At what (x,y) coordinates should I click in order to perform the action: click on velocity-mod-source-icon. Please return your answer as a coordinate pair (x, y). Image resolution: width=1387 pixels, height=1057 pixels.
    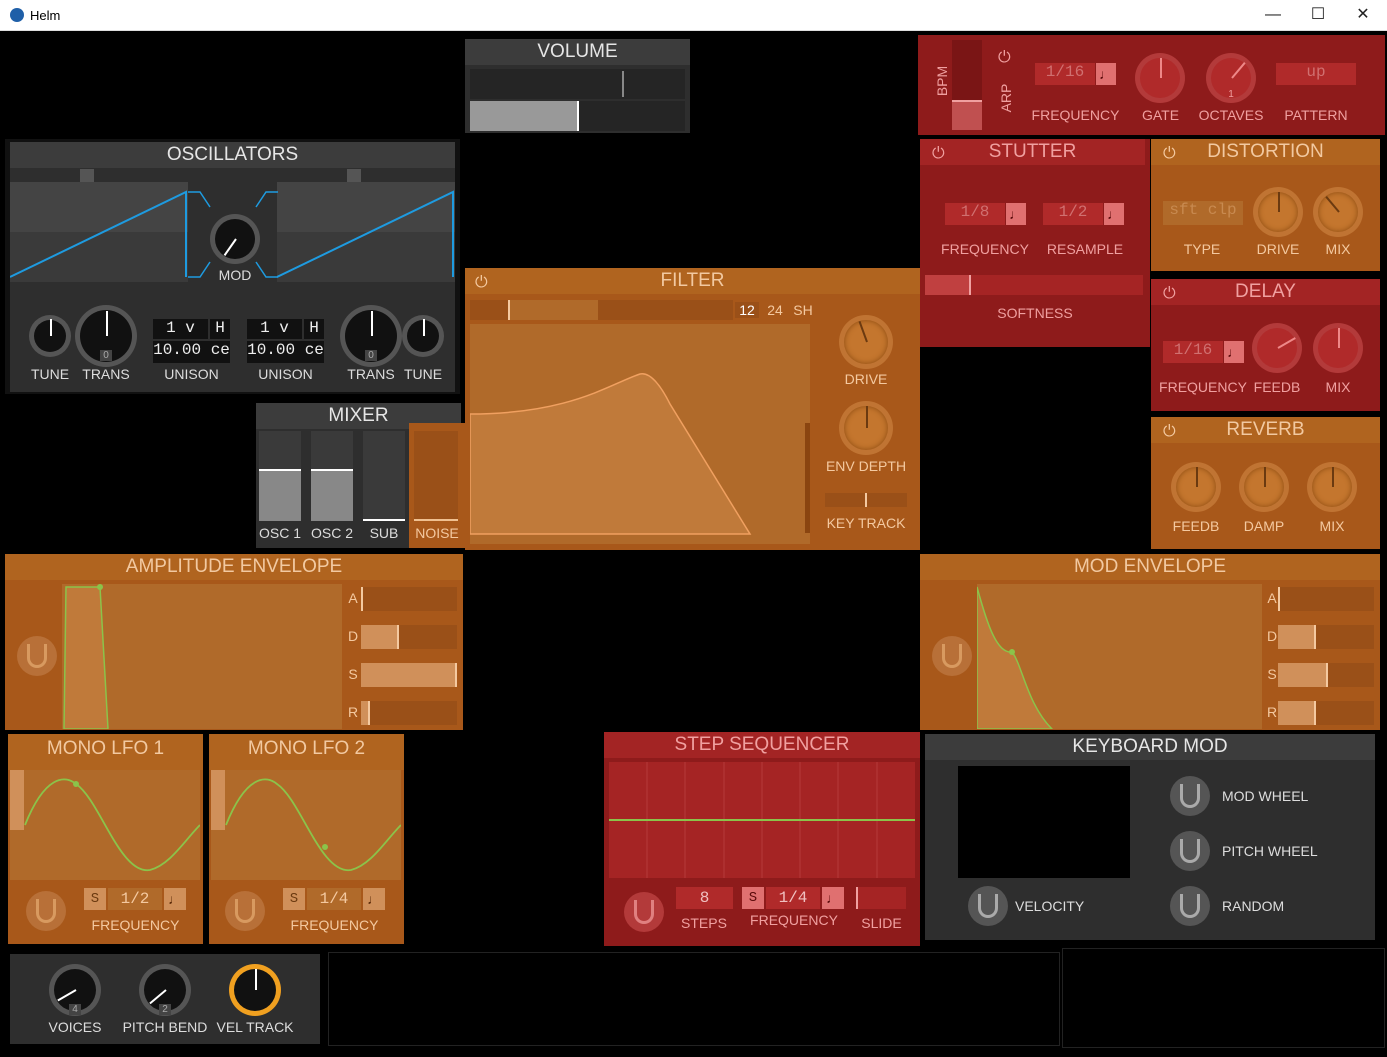
    Looking at the image, I should click on (988, 906).